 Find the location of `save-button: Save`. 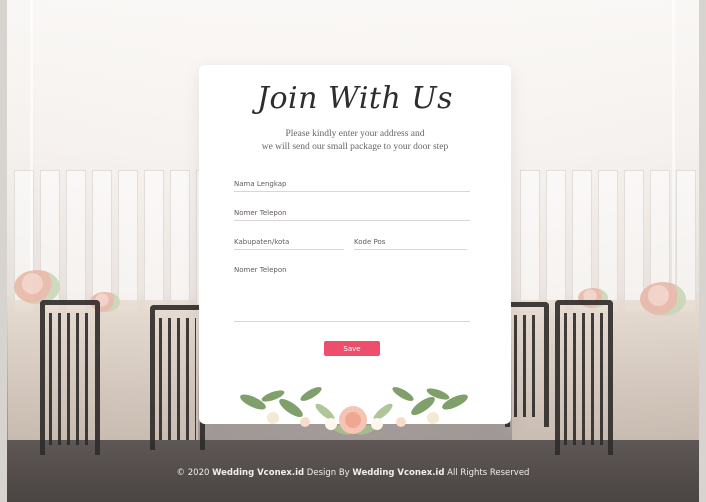

save-button: Save is located at coordinates (352, 348).